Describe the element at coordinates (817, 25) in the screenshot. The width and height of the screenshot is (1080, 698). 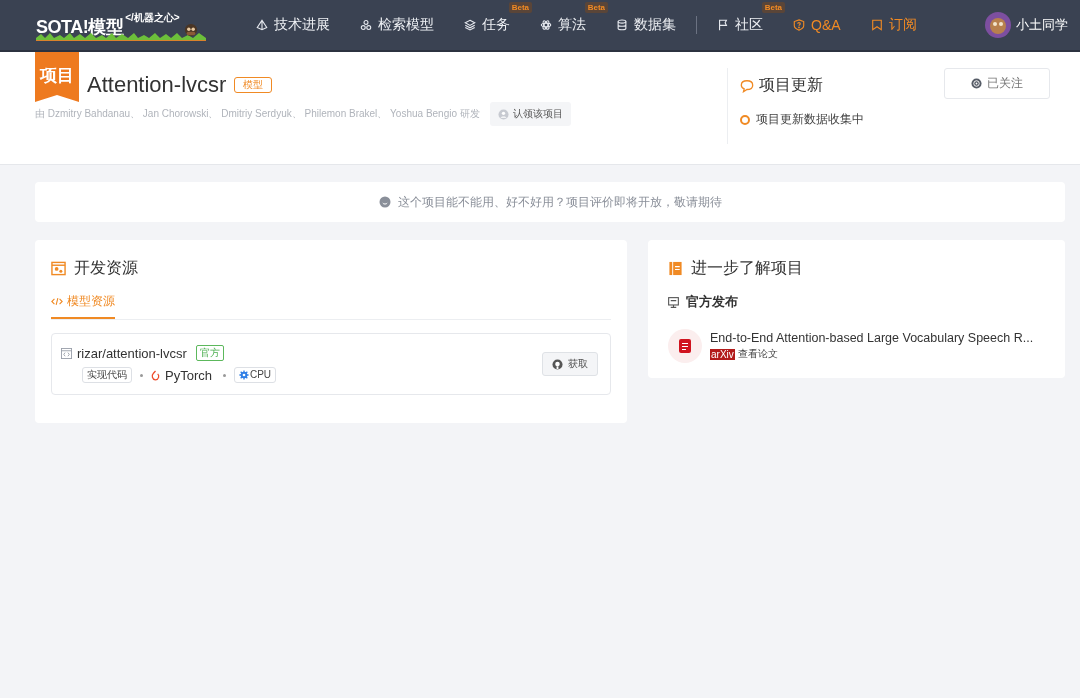
I see `nav-link: Q&A` at that location.